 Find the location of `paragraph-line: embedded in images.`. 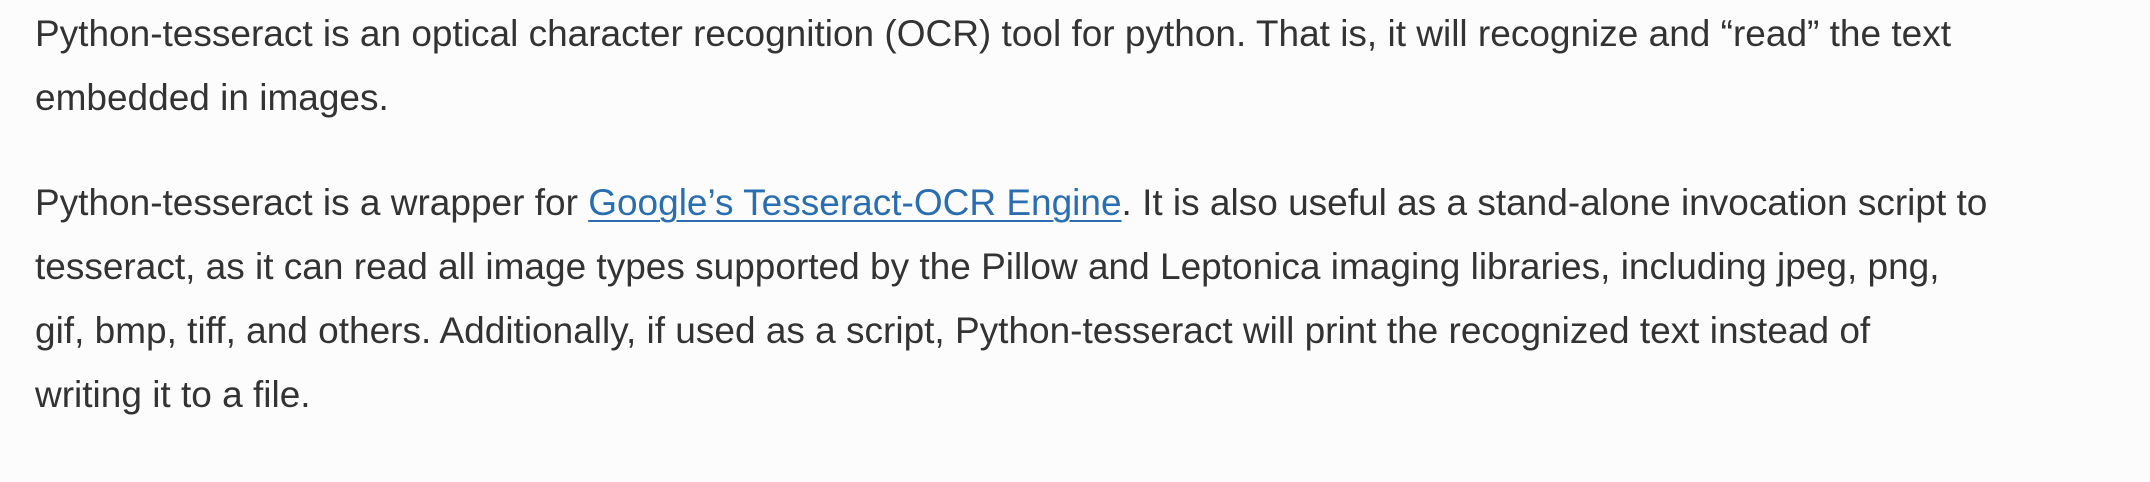

paragraph-line: embedded in images. is located at coordinates (212, 97).